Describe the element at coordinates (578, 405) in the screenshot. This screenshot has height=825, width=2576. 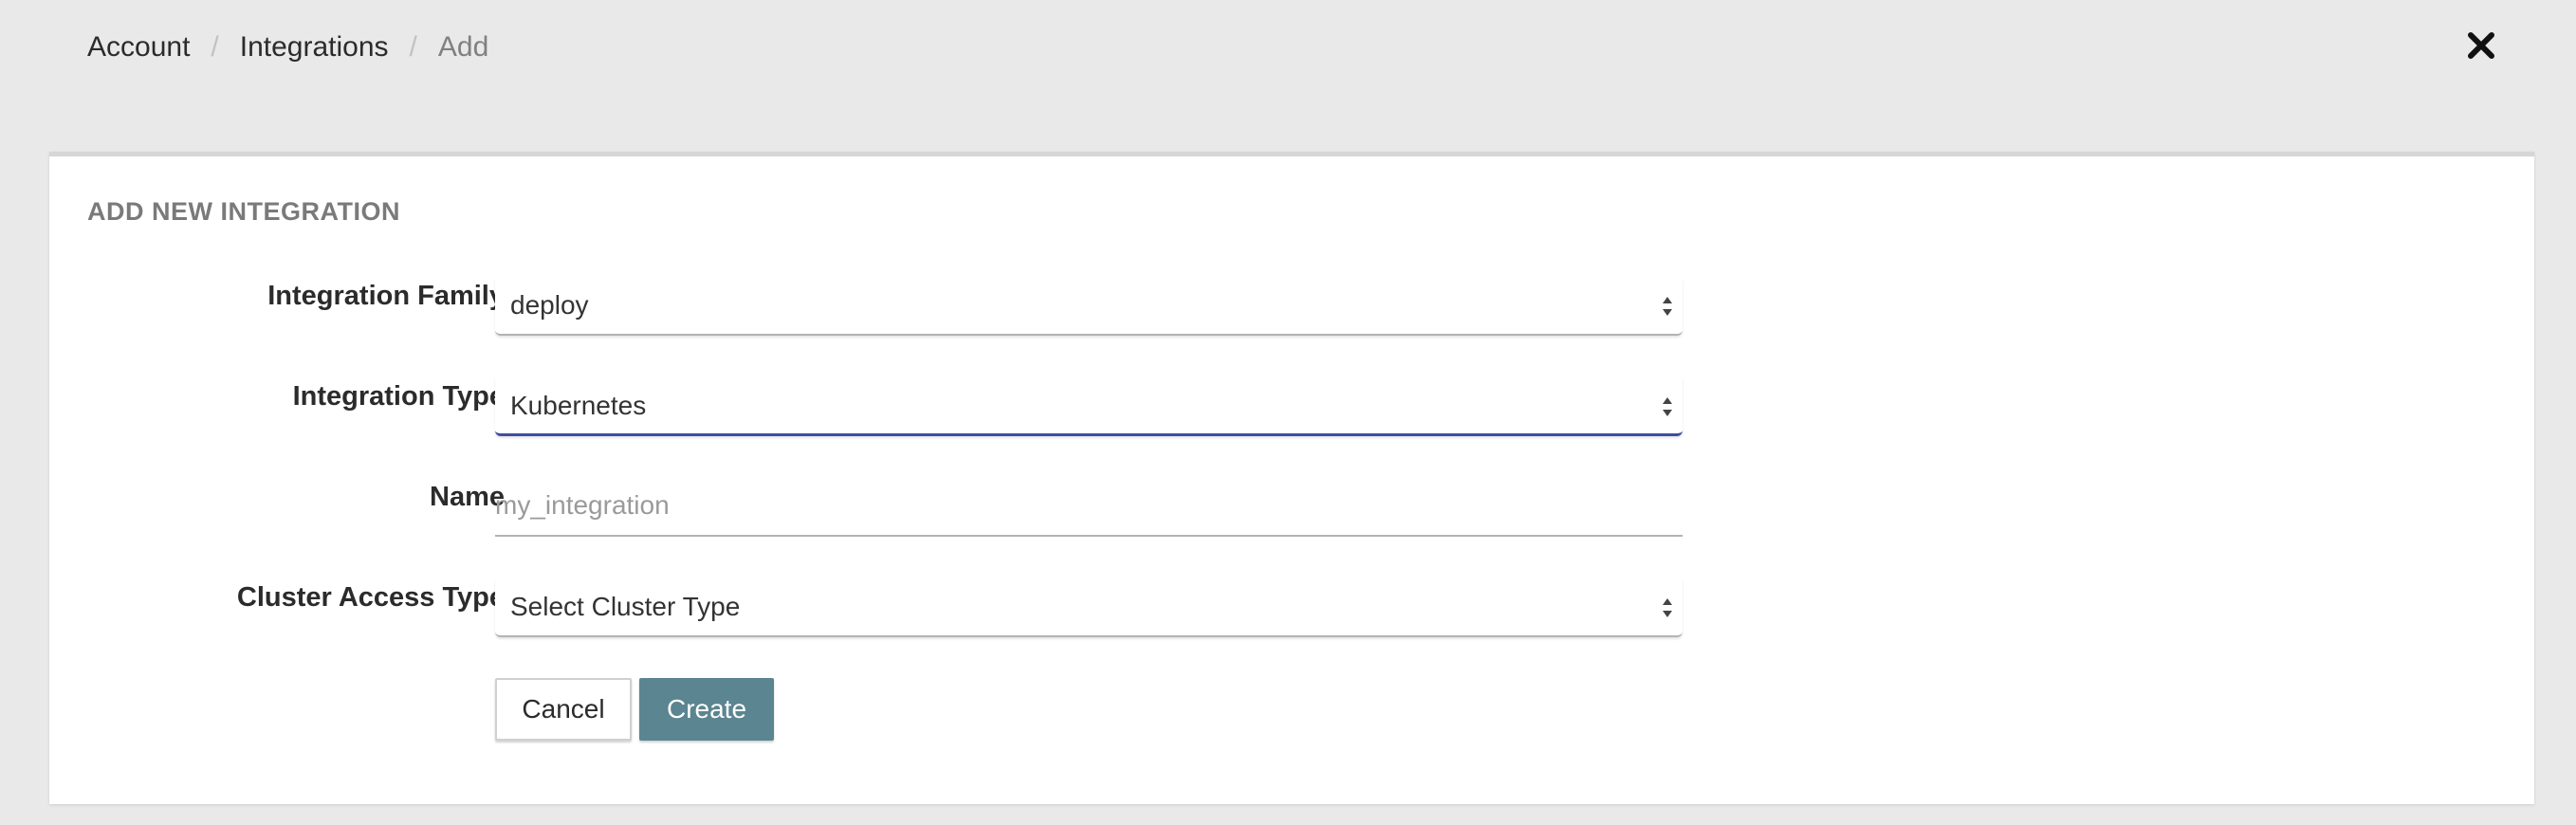
I see `integration-type-value: Kubernetes` at that location.